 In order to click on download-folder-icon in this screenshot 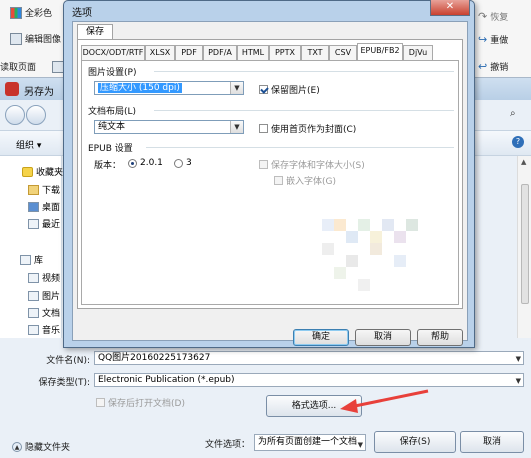, I will do `click(33, 189)`.